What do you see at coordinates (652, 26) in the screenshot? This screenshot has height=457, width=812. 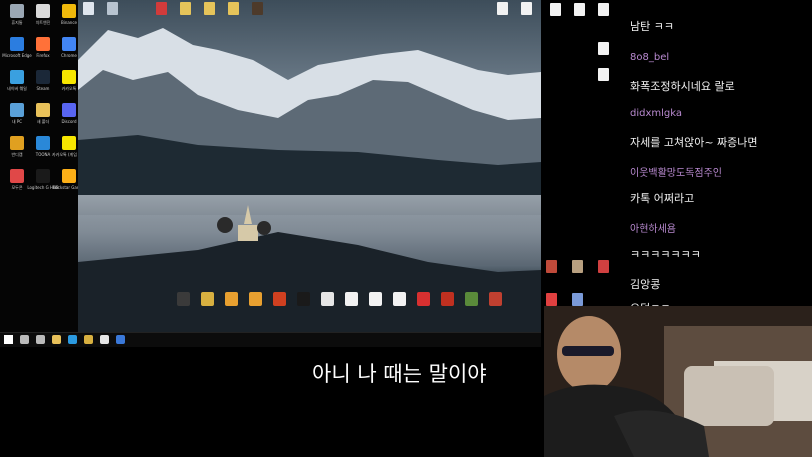 I see `chat-message: 남탄 ㅋㅋ` at bounding box center [652, 26].